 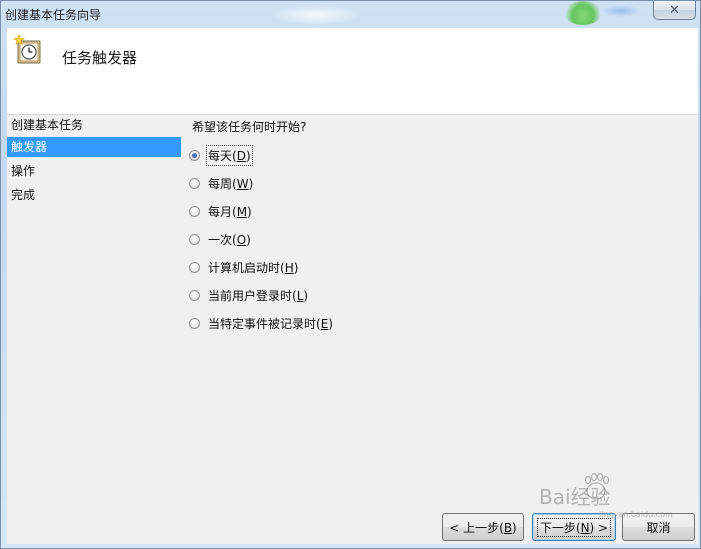 What do you see at coordinates (94, 195) in the screenshot?
I see `nav-step-finish: 完成` at bounding box center [94, 195].